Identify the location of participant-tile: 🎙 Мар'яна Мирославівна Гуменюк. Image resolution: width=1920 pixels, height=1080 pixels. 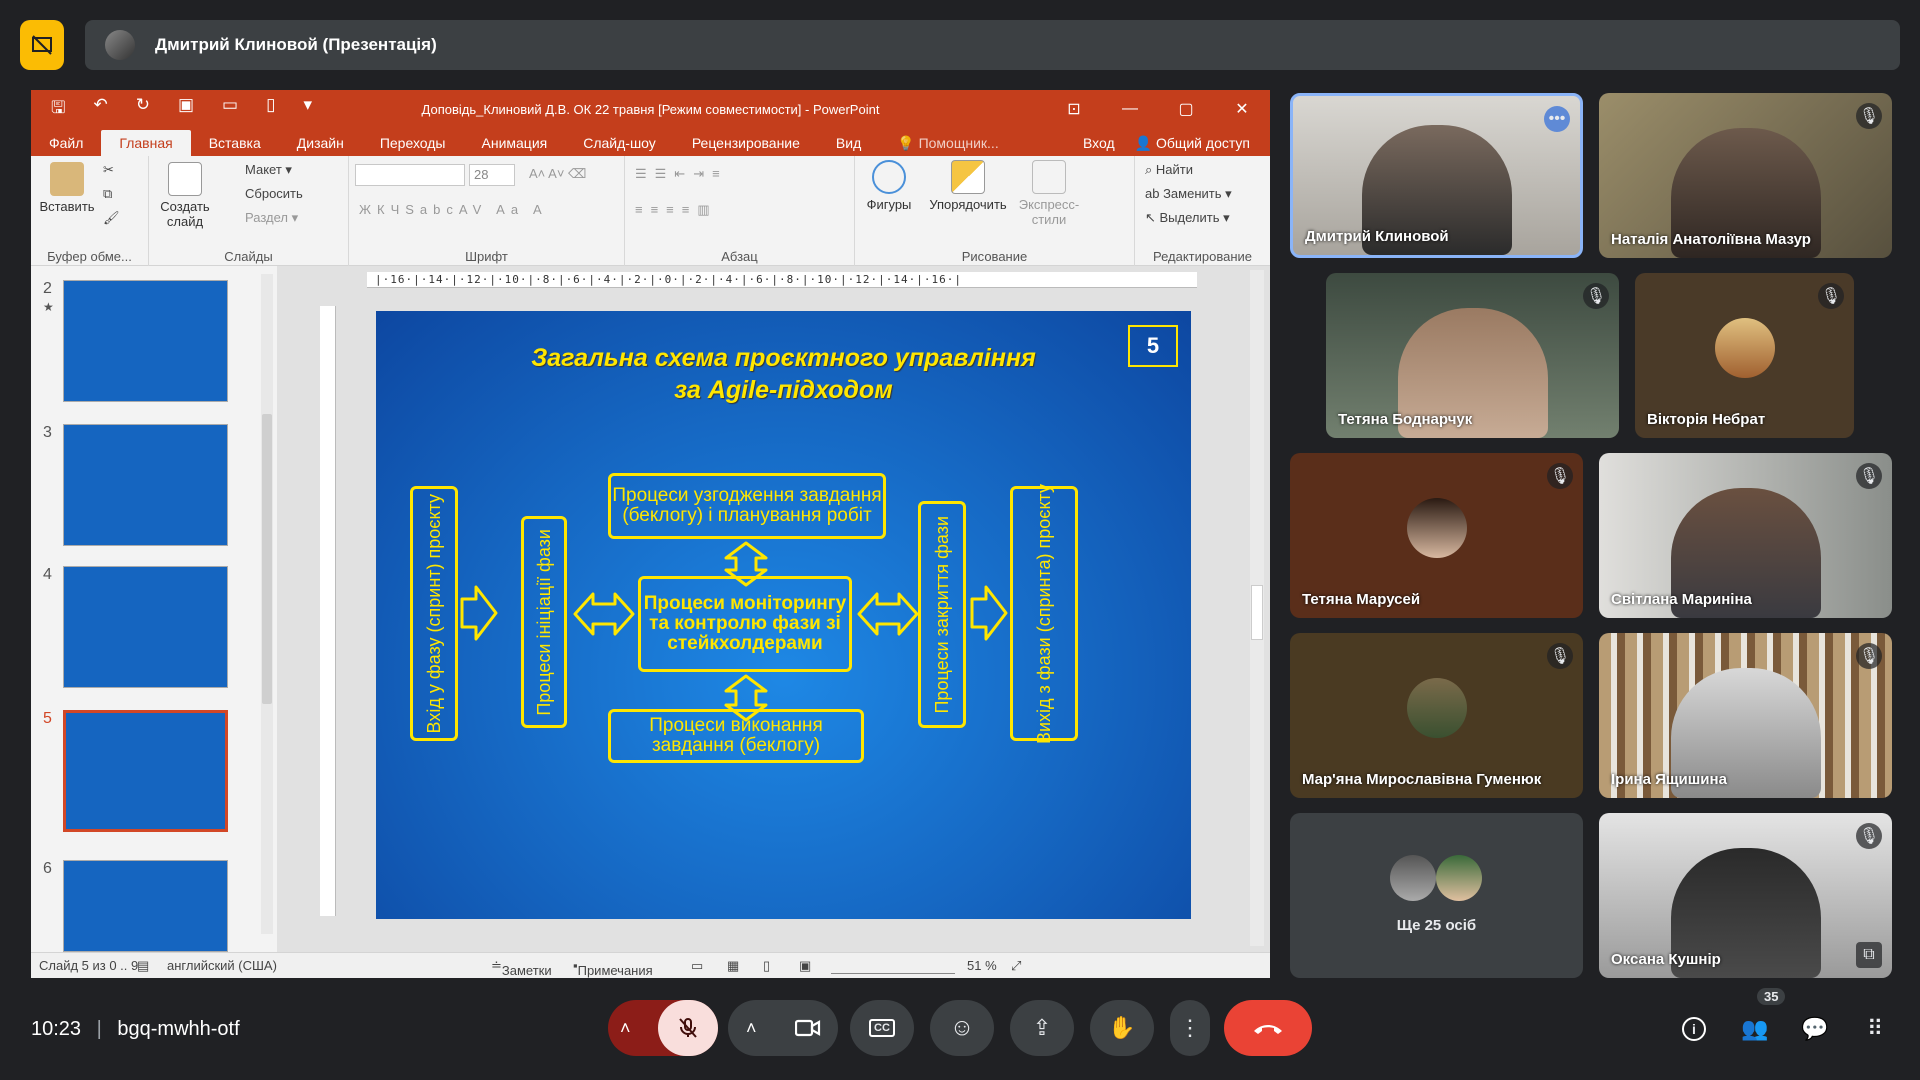
(1436, 715).